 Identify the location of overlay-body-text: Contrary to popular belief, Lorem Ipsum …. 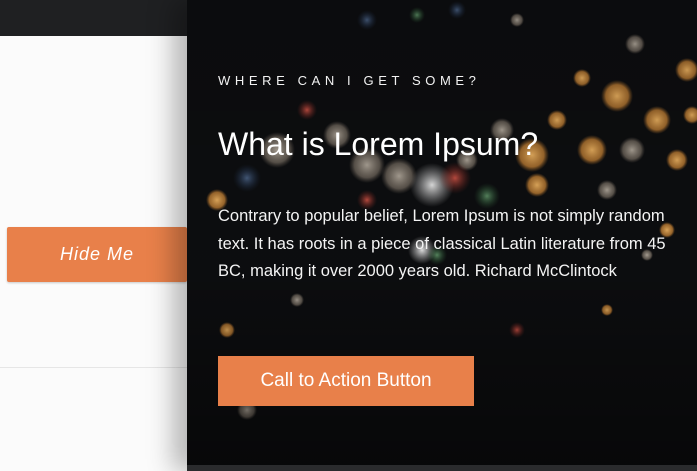
(442, 243).